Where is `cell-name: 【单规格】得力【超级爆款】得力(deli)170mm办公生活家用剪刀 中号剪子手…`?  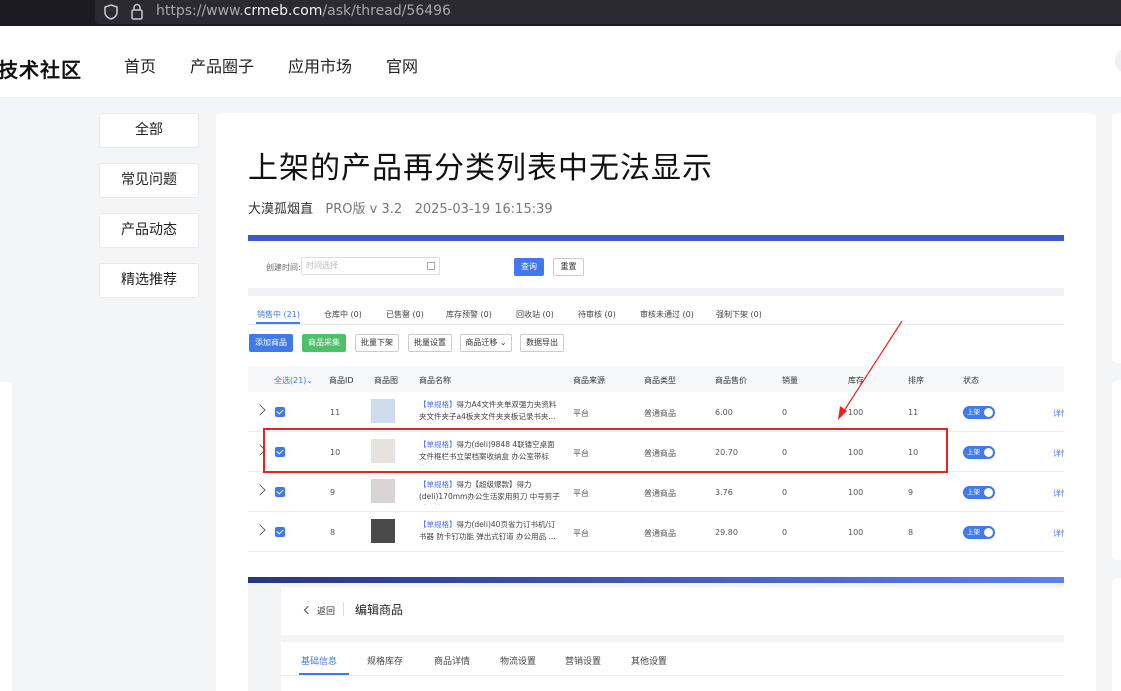 cell-name: 【单规格】得力【超级爆款】得力(deli)170mm办公生活家用剪刀 中号剪子手… is located at coordinates (490, 492).